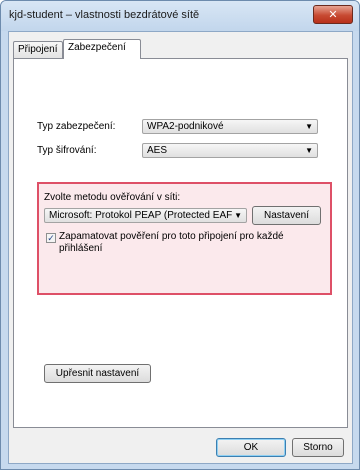  I want to click on tab-connection-label: Připojení, so click(38, 49).